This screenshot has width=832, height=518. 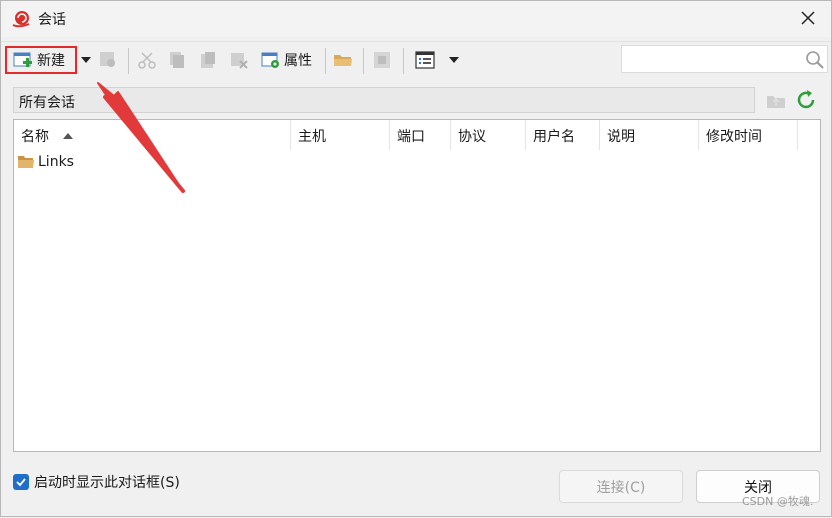 I want to click on copy-icon, so click(x=177, y=60).